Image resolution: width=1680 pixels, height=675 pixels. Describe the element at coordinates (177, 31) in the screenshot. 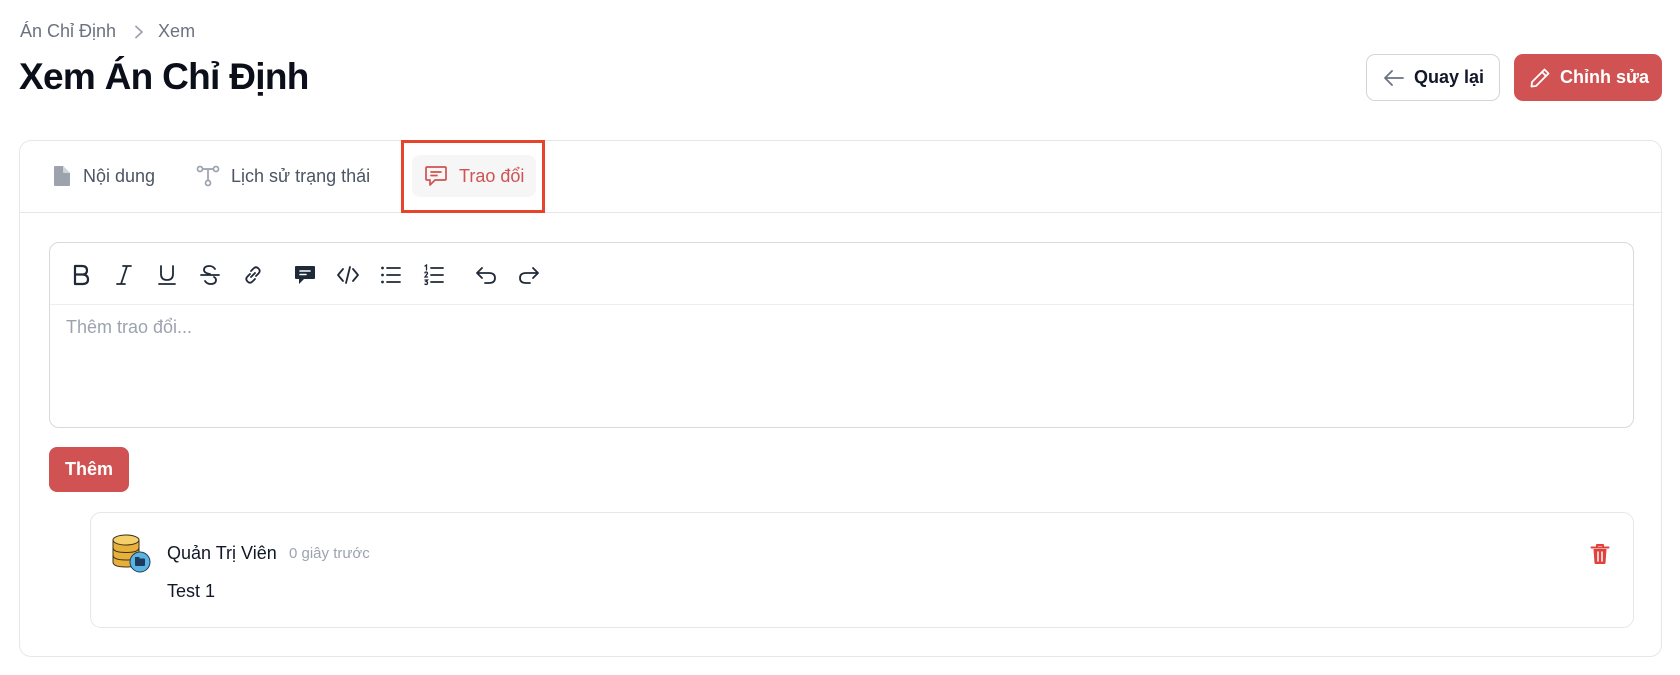

I see `breadcrumb-current: Xem` at that location.